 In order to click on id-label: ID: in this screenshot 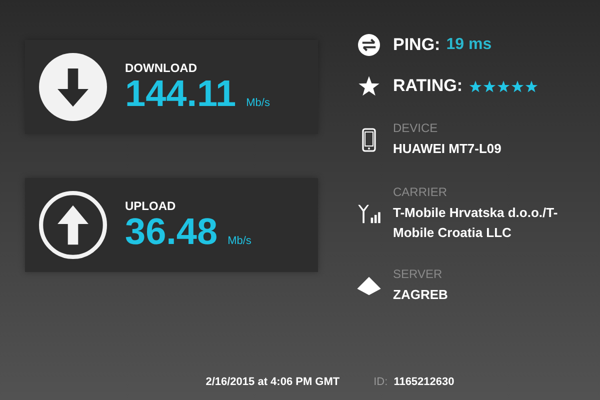, I will do `click(381, 382)`.